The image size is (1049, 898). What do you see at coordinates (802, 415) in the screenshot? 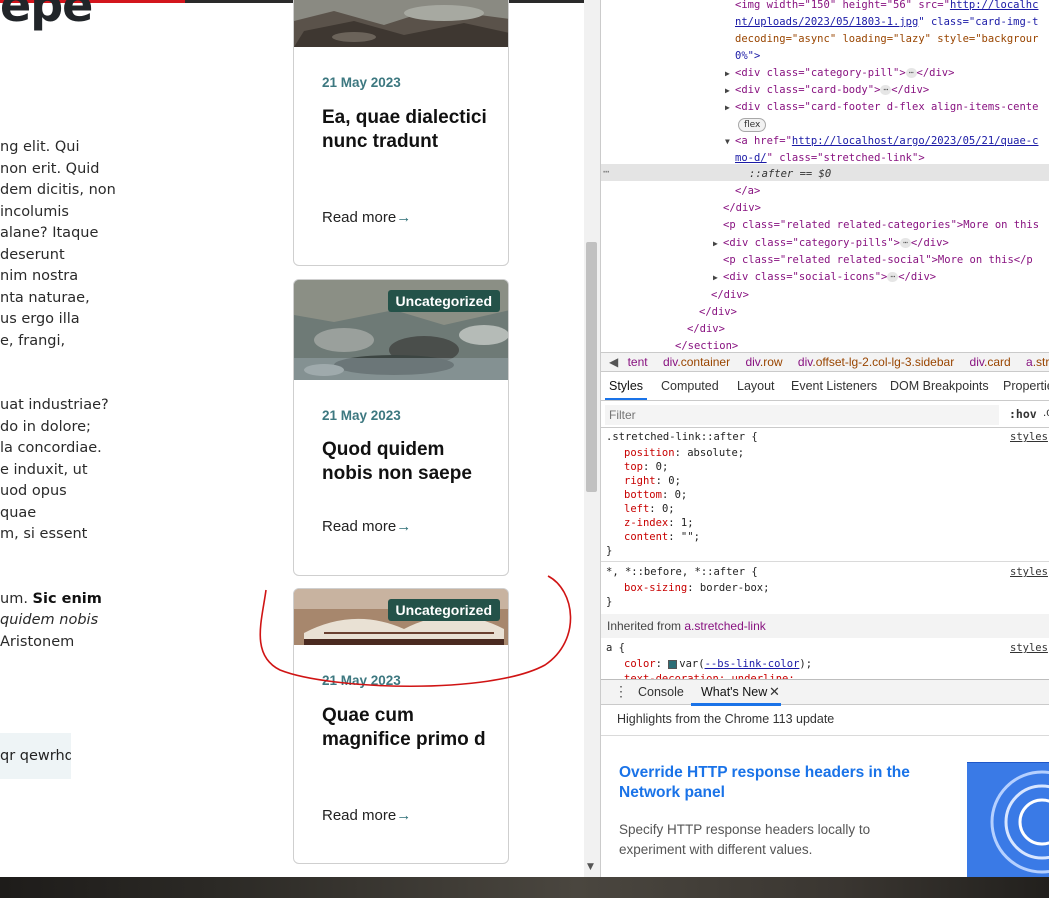
I see `styles-filter-input` at bounding box center [802, 415].